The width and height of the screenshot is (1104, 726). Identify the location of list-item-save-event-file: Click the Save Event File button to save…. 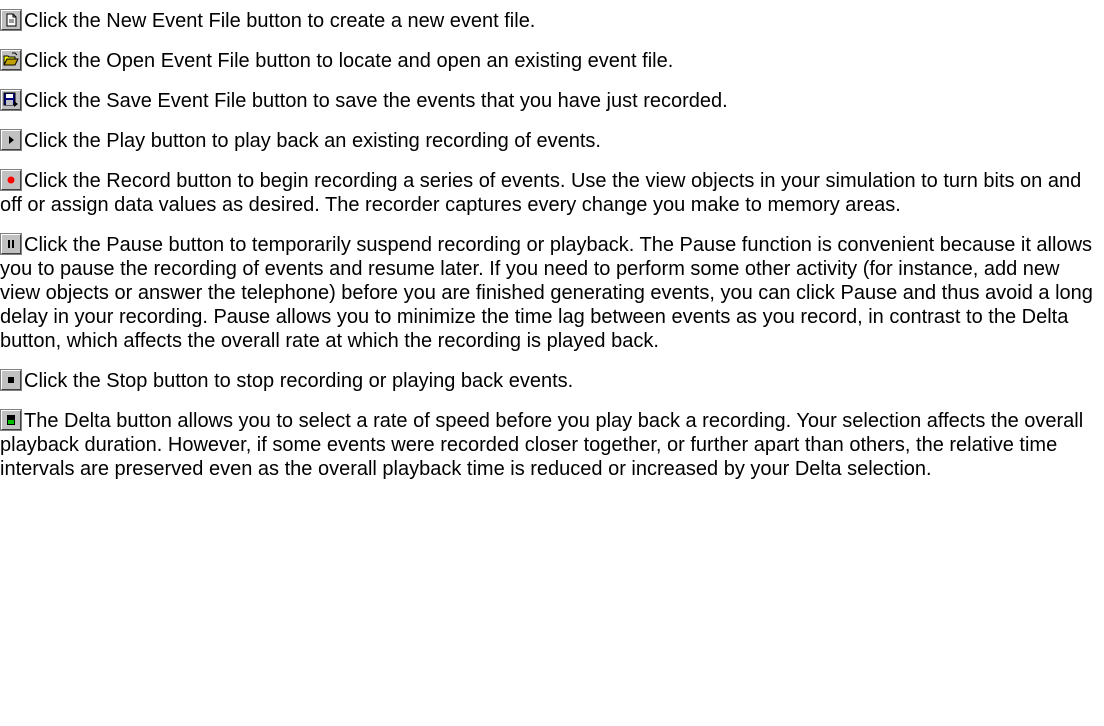
(552, 101).